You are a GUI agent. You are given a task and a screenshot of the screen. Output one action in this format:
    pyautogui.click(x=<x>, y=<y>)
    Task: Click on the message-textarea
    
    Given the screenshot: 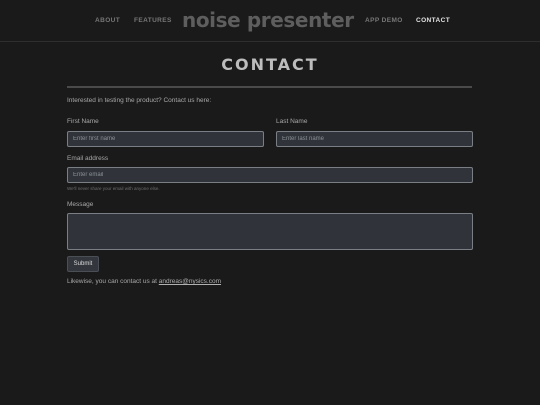 What is the action you would take?
    pyautogui.click(x=270, y=231)
    